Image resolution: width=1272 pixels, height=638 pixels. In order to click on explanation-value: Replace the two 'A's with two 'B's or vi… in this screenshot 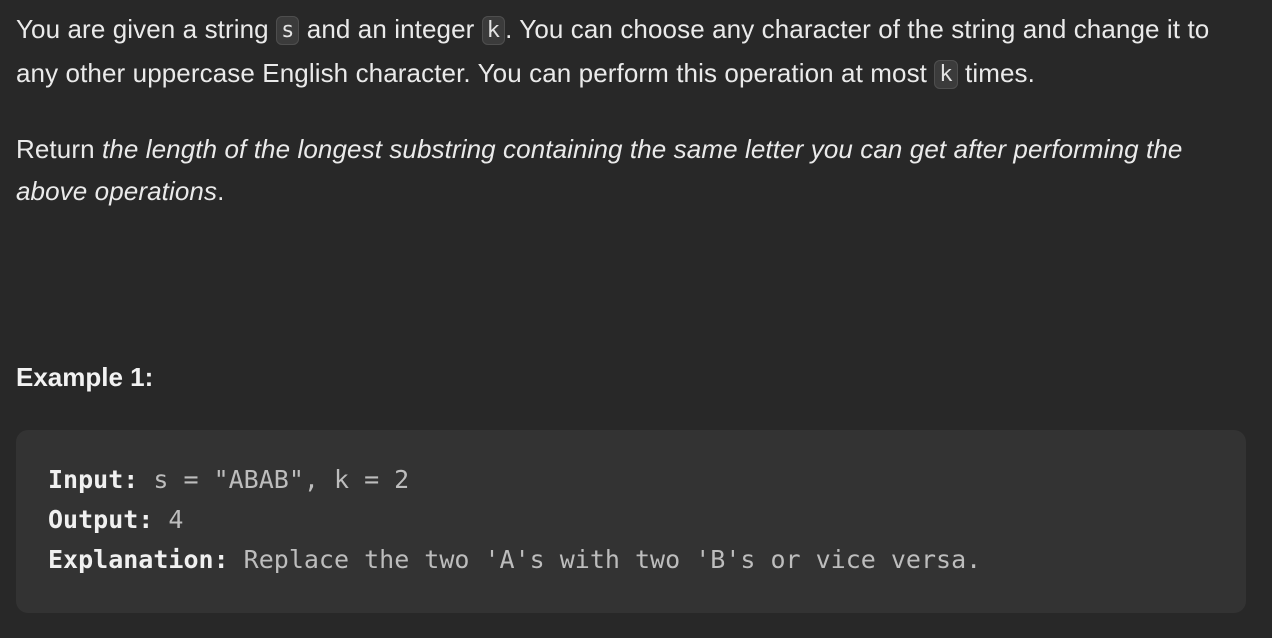, I will do `click(605, 559)`.